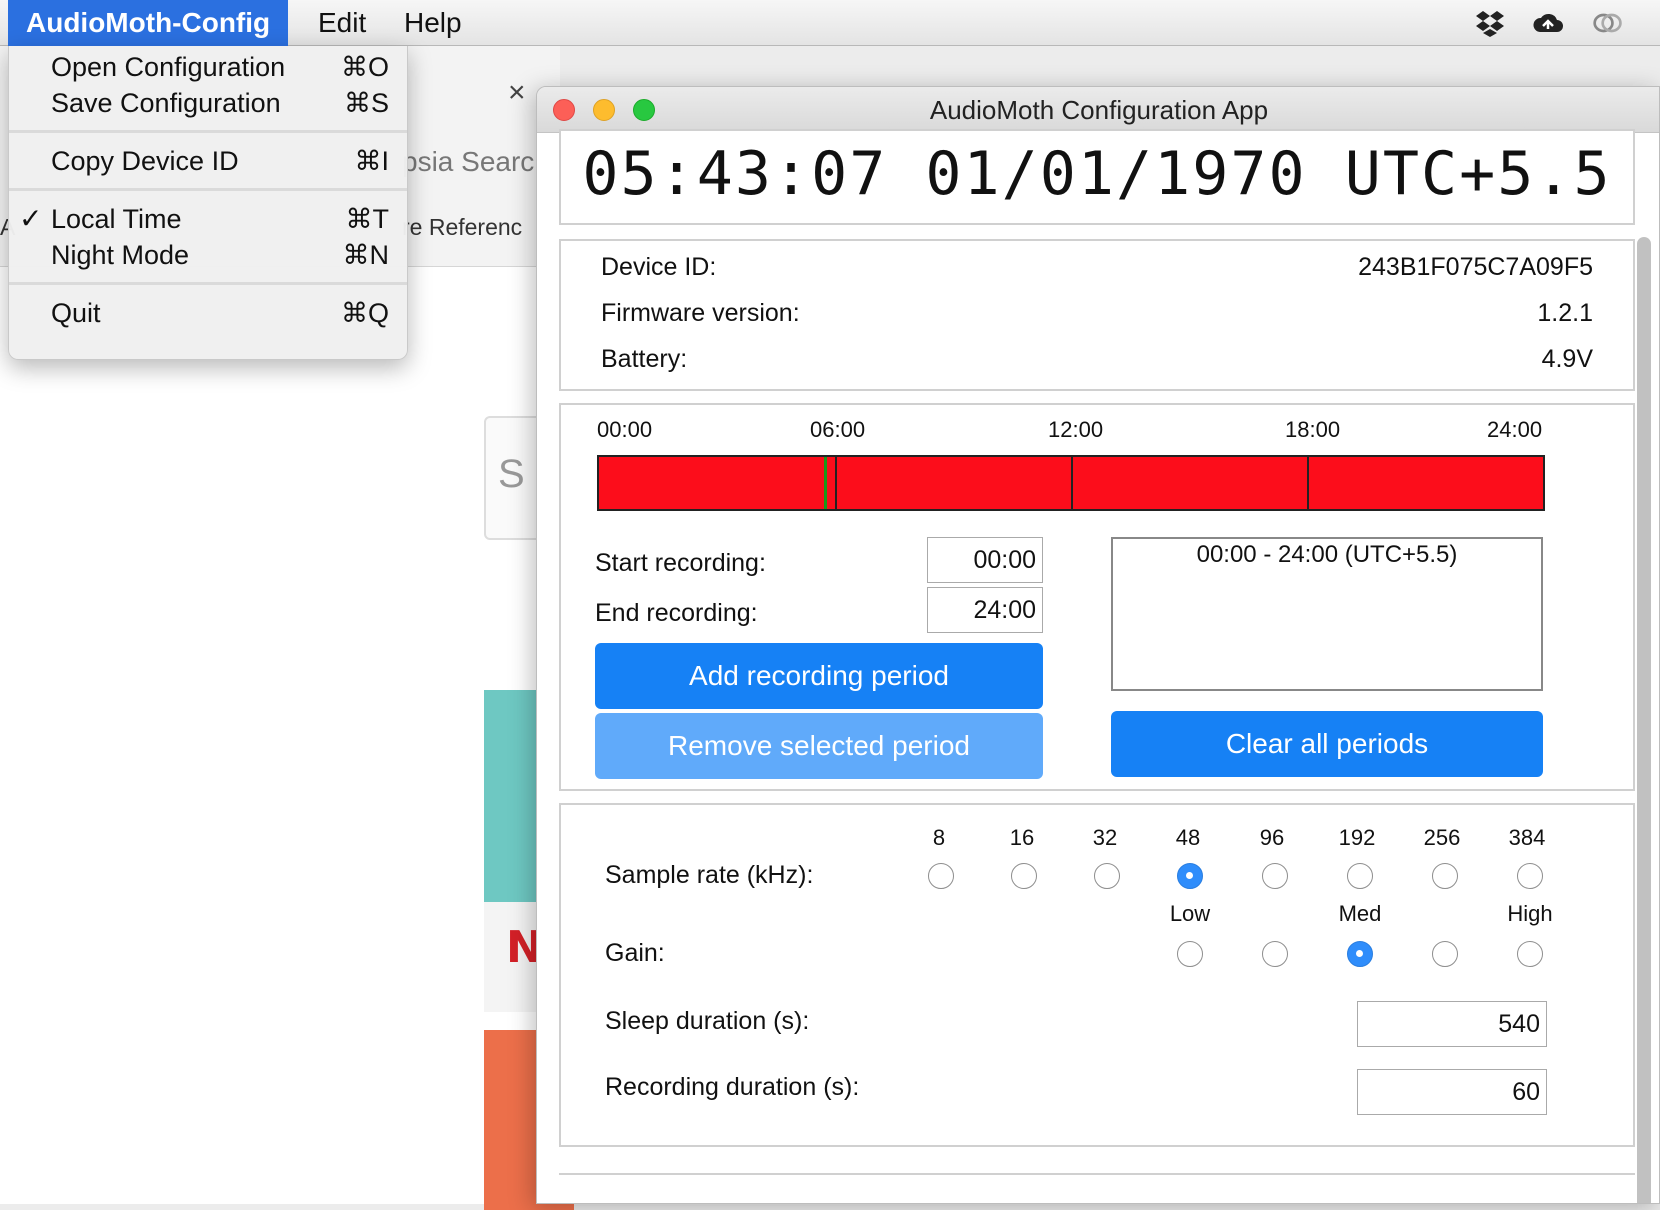 Image resolution: width=1660 pixels, height=1210 pixels. What do you see at coordinates (168, 67) in the screenshot?
I see `menu-item-label: Open Configuration` at bounding box center [168, 67].